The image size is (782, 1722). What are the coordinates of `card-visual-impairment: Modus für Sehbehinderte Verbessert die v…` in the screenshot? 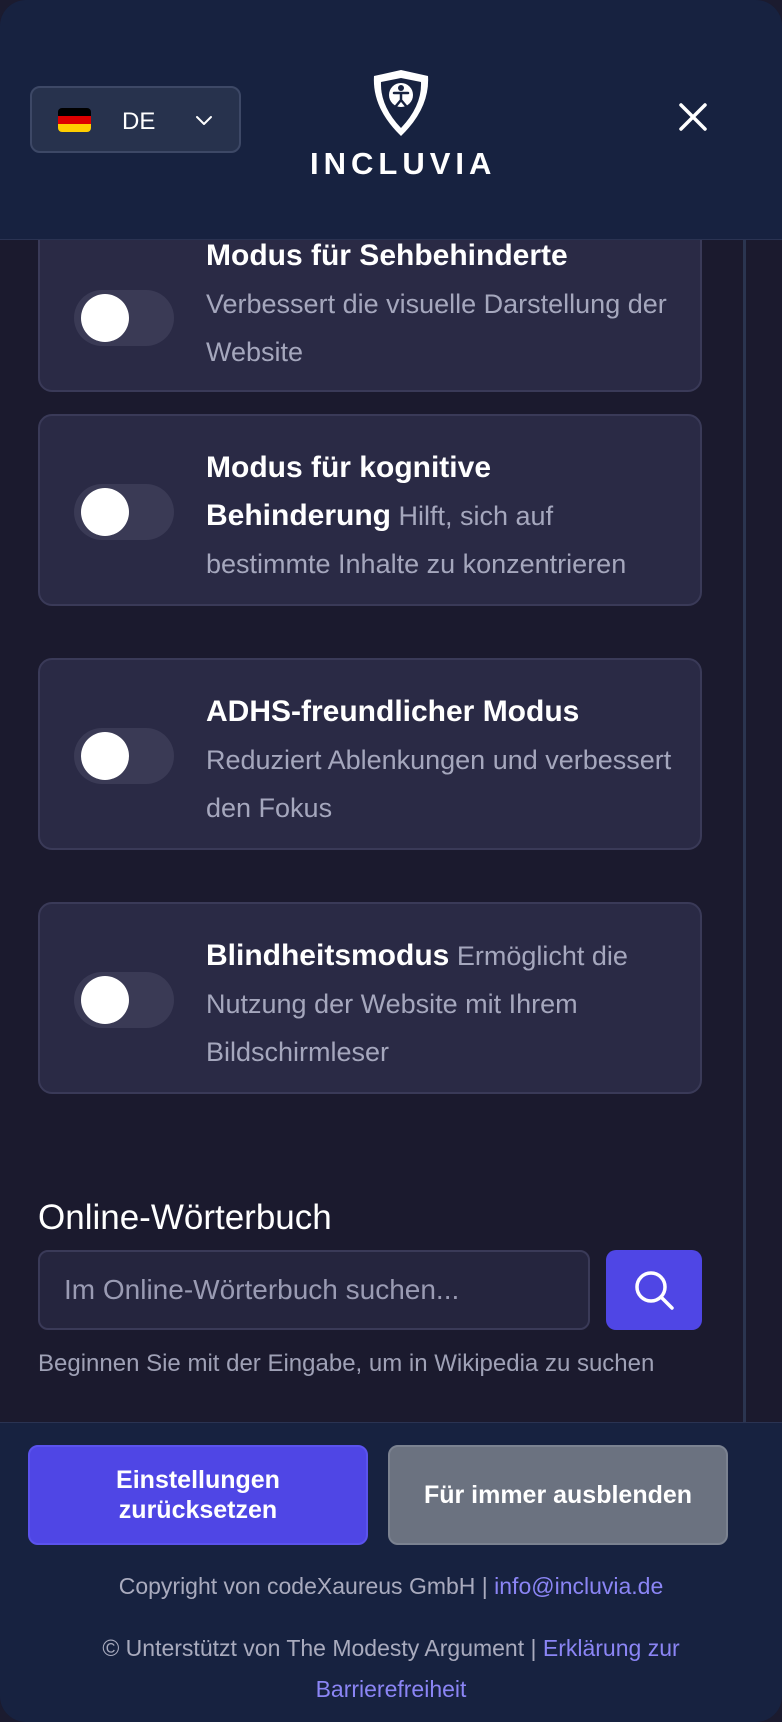 It's located at (370, 316).